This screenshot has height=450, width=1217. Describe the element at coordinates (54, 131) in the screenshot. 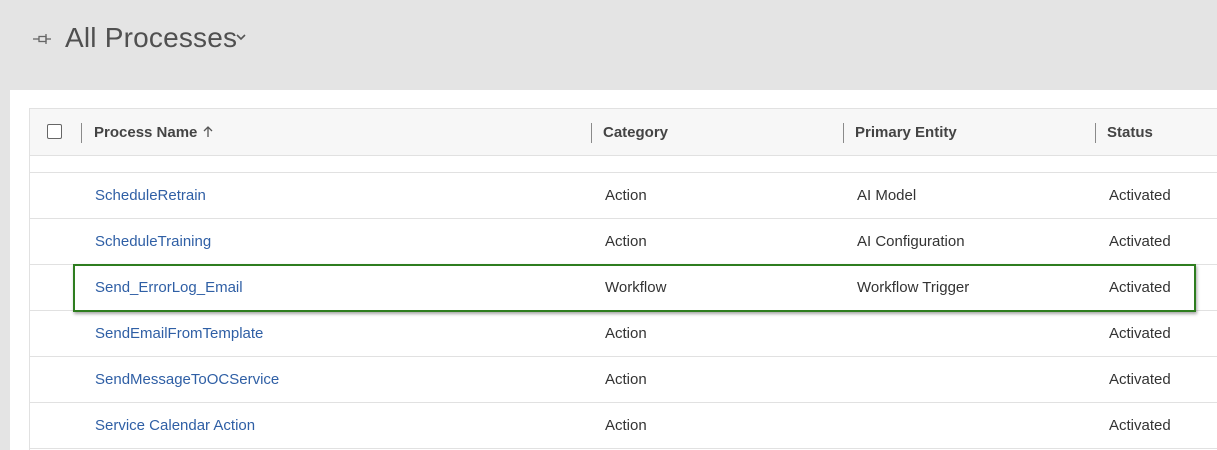

I see `select-all-checkbox` at that location.